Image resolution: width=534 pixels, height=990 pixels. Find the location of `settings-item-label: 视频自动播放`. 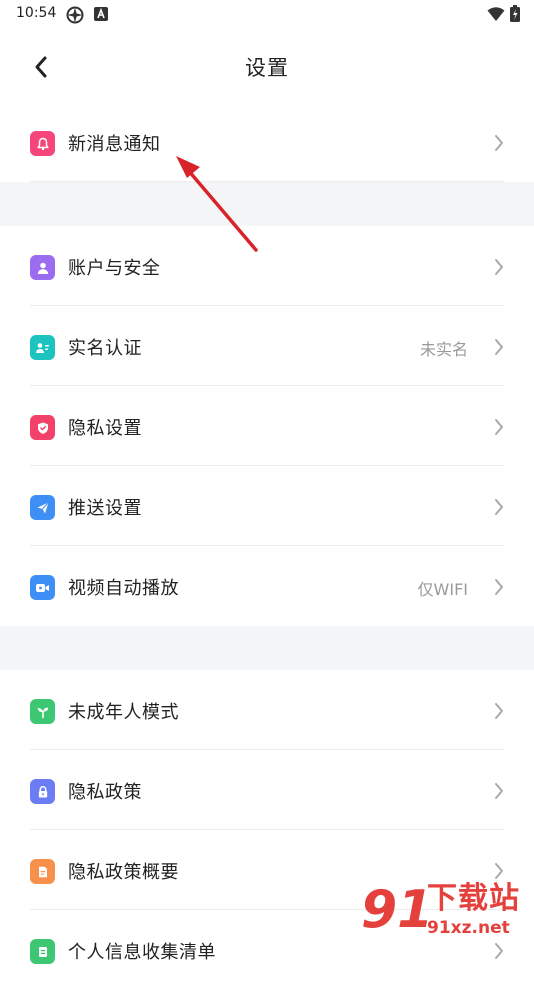

settings-item-label: 视频自动播放 is located at coordinates (123, 588).